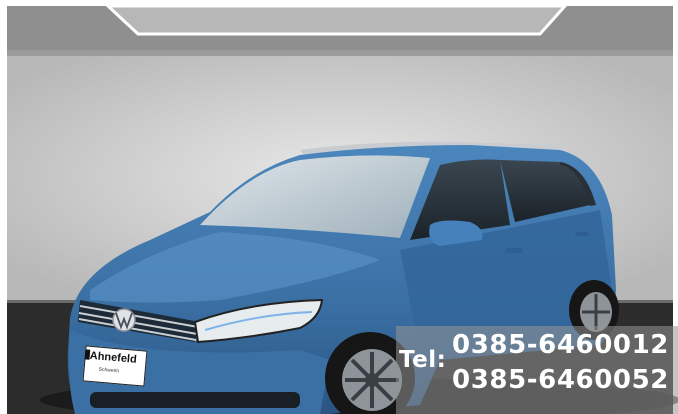  I want to click on phone-number-2: 0385-6460052, so click(560, 380).